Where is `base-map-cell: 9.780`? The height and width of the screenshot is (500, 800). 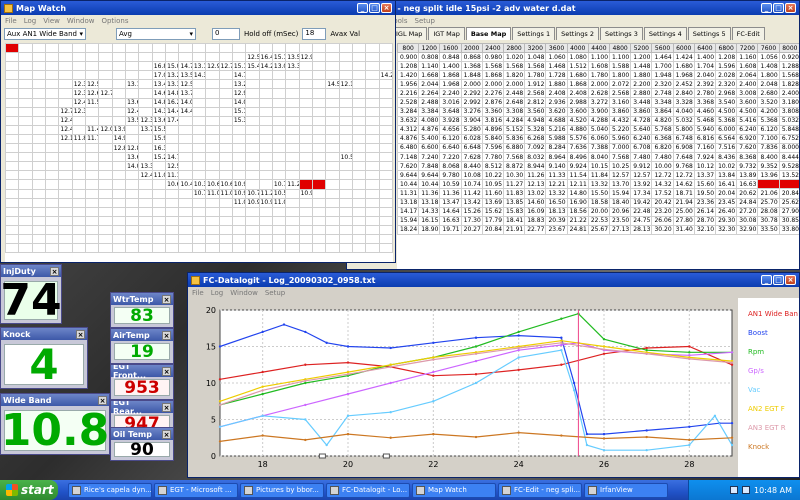 base-map-cell: 9.780 is located at coordinates (450, 175).